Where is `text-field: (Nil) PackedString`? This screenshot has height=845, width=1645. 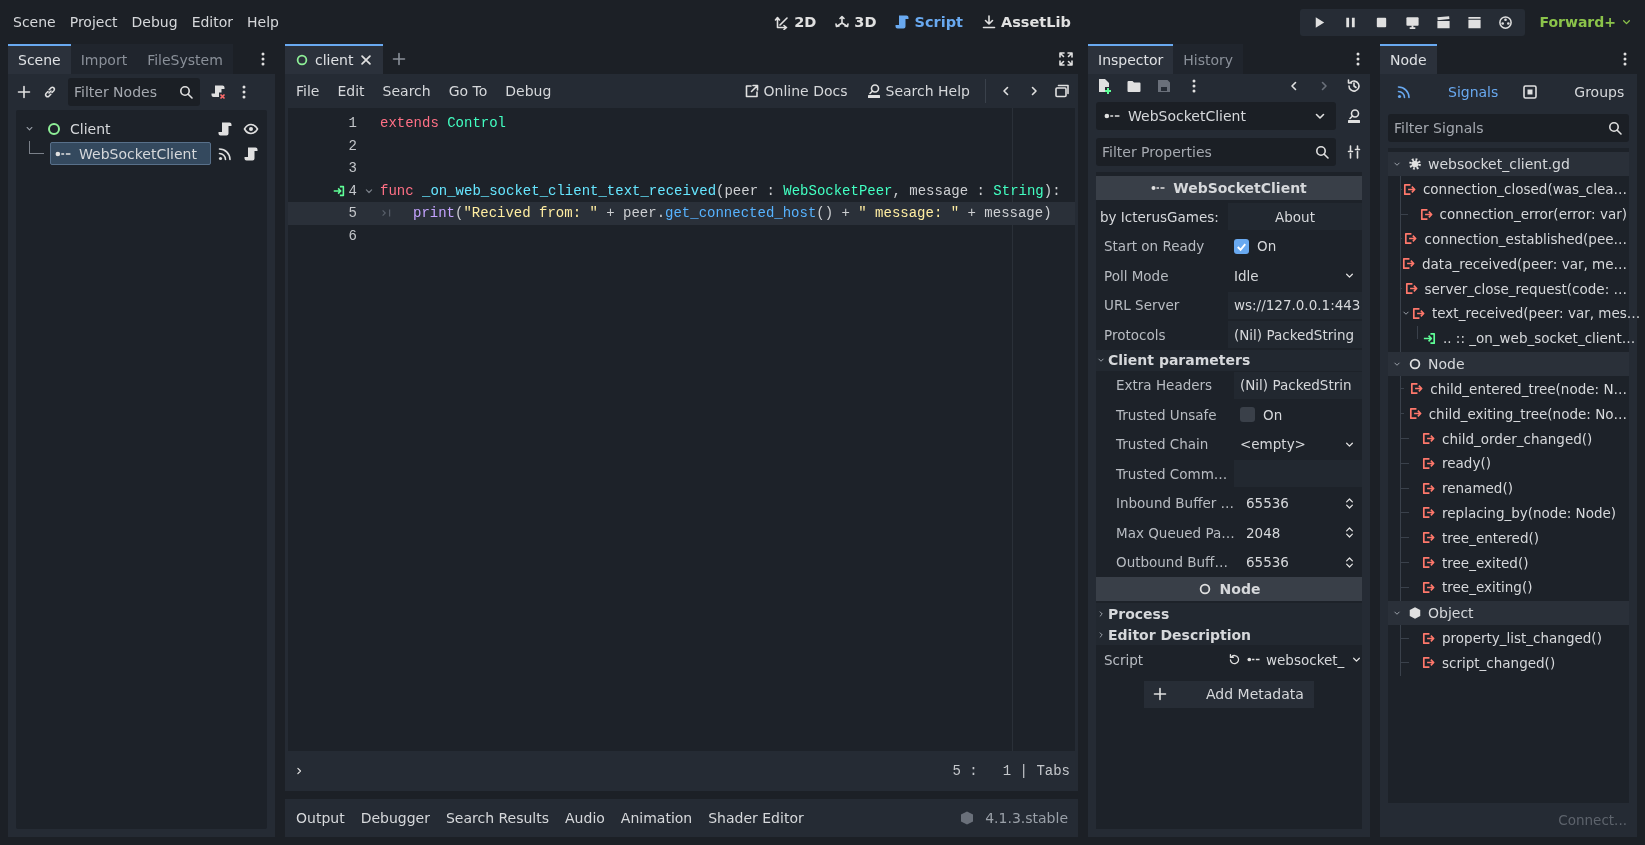
text-field: (Nil) PackedString is located at coordinates (1295, 335).